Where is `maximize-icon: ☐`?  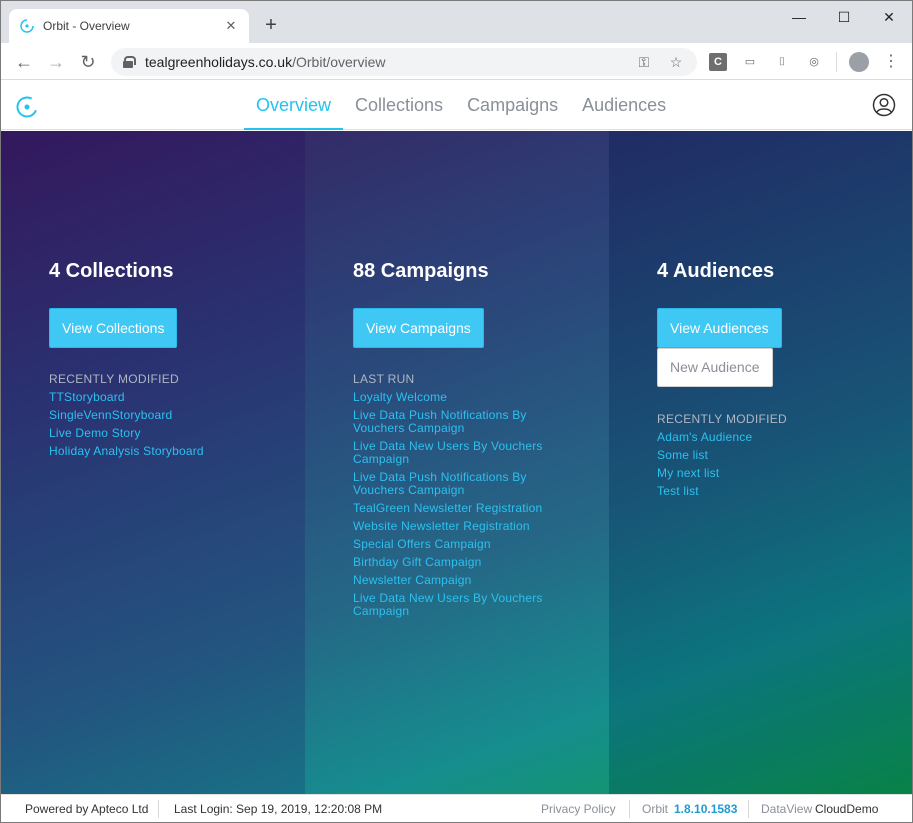
maximize-icon: ☐ is located at coordinates (844, 17).